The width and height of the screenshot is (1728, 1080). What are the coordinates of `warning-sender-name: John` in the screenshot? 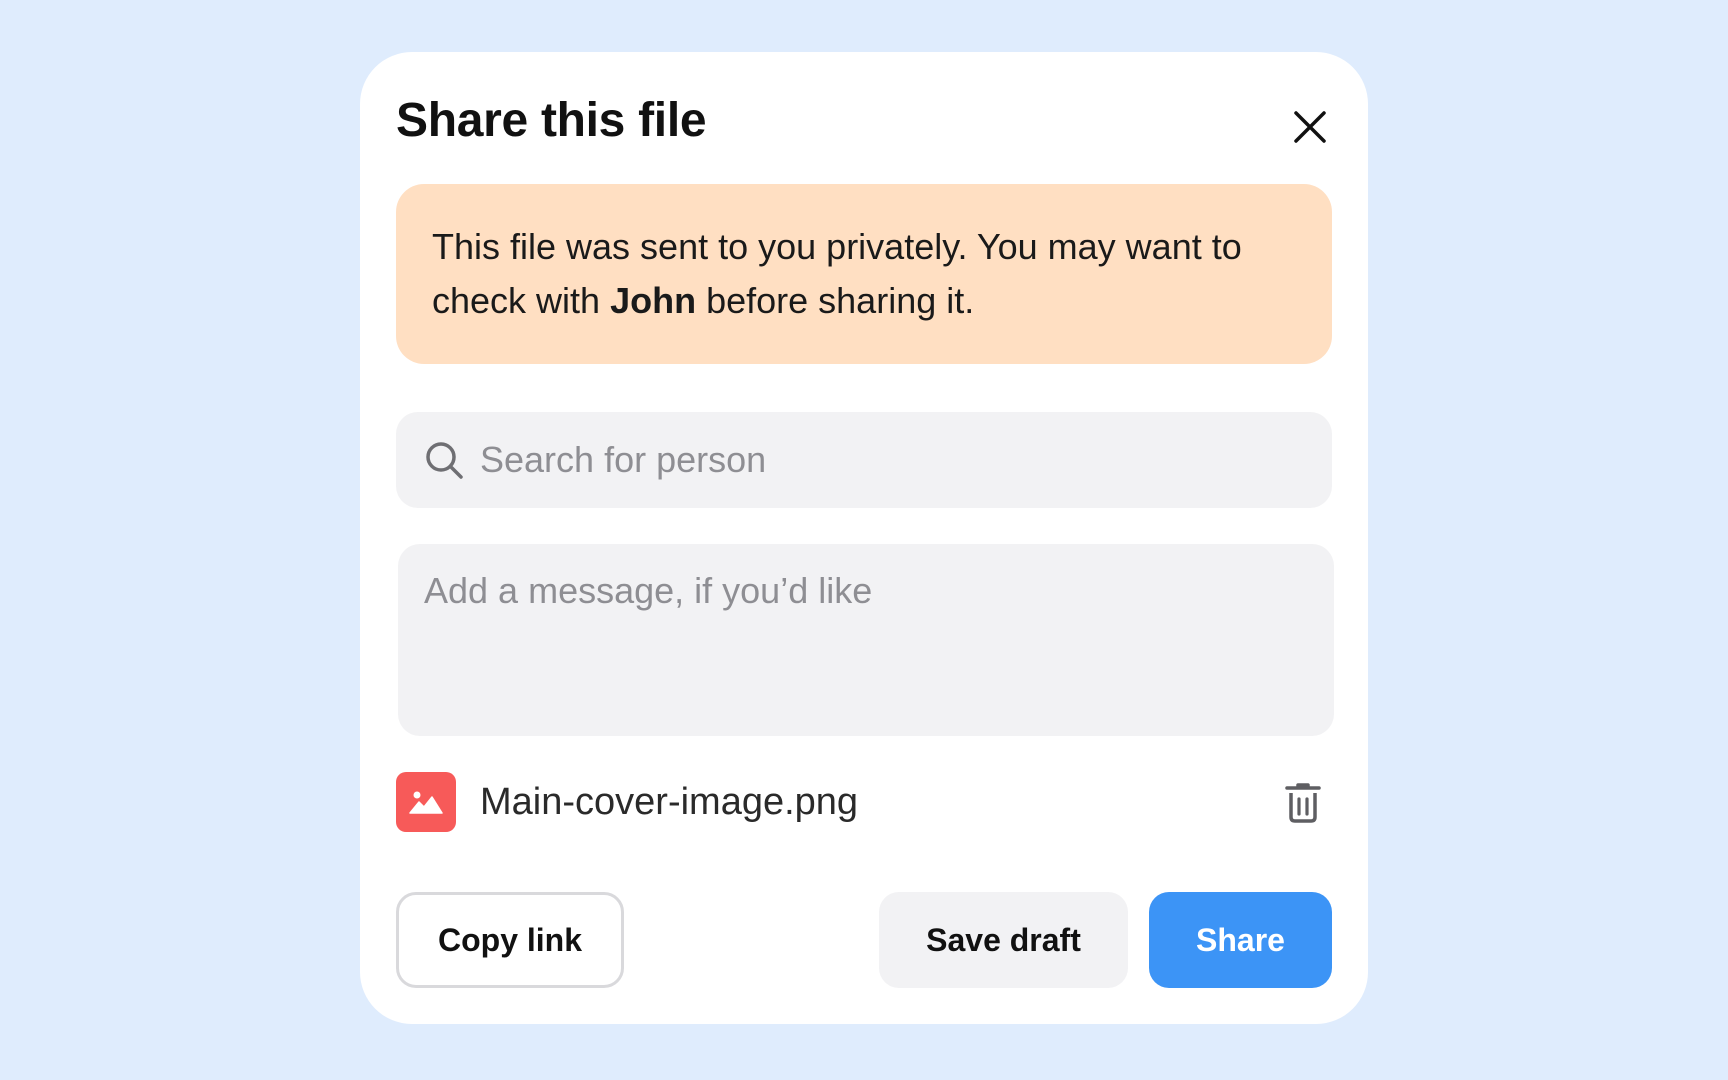 It's located at (653, 300).